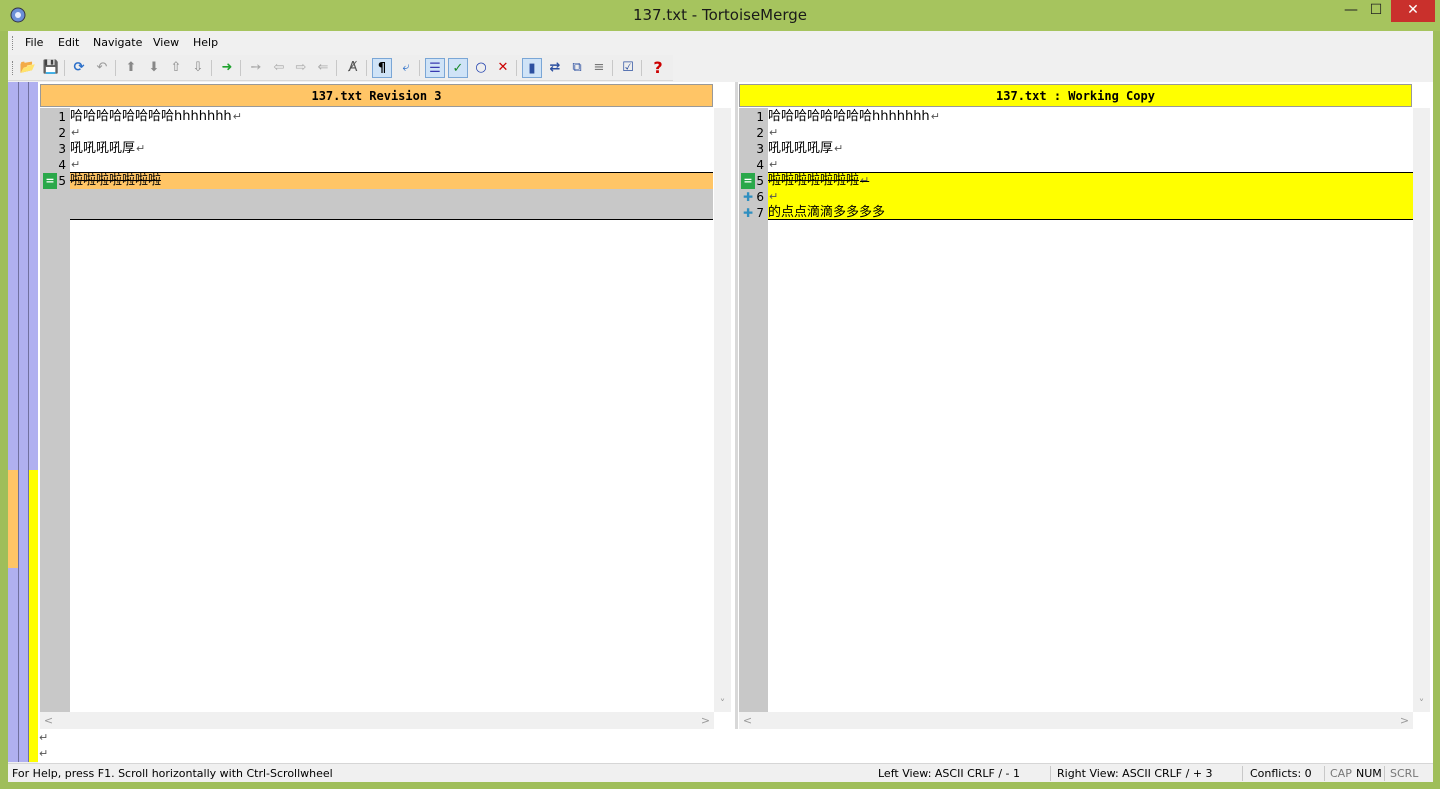 Image resolution: width=1440 pixels, height=789 pixels. I want to click on inline-diff-icon: ☰, so click(435, 68).